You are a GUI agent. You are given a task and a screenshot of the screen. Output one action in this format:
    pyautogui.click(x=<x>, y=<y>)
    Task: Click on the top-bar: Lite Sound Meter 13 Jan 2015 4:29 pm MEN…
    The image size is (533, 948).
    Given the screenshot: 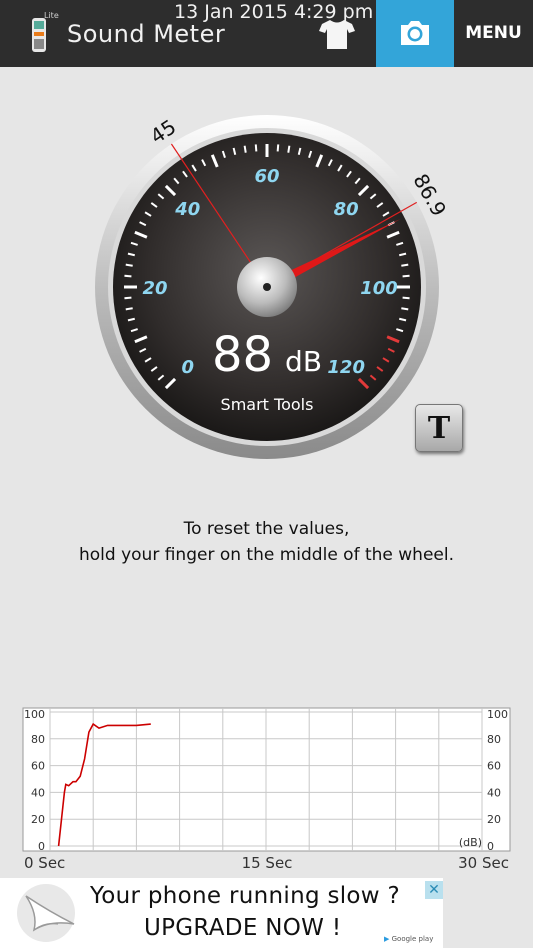 What is the action you would take?
    pyautogui.click(x=266, y=33)
    